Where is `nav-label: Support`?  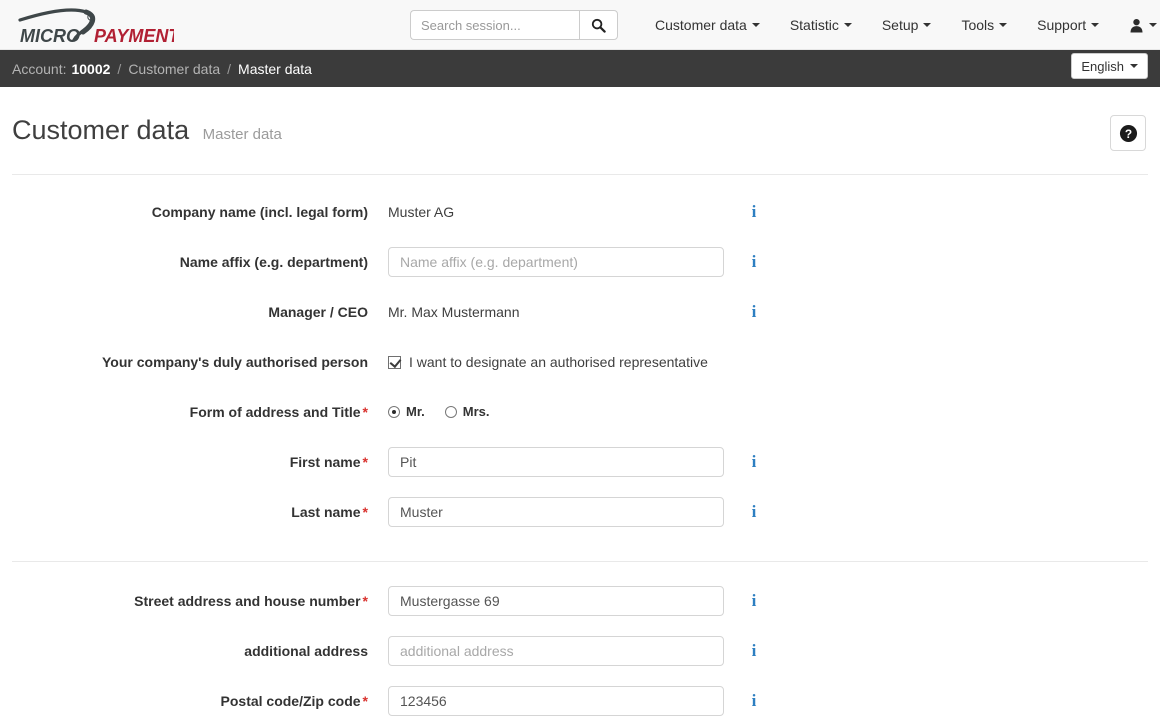 nav-label: Support is located at coordinates (1062, 25).